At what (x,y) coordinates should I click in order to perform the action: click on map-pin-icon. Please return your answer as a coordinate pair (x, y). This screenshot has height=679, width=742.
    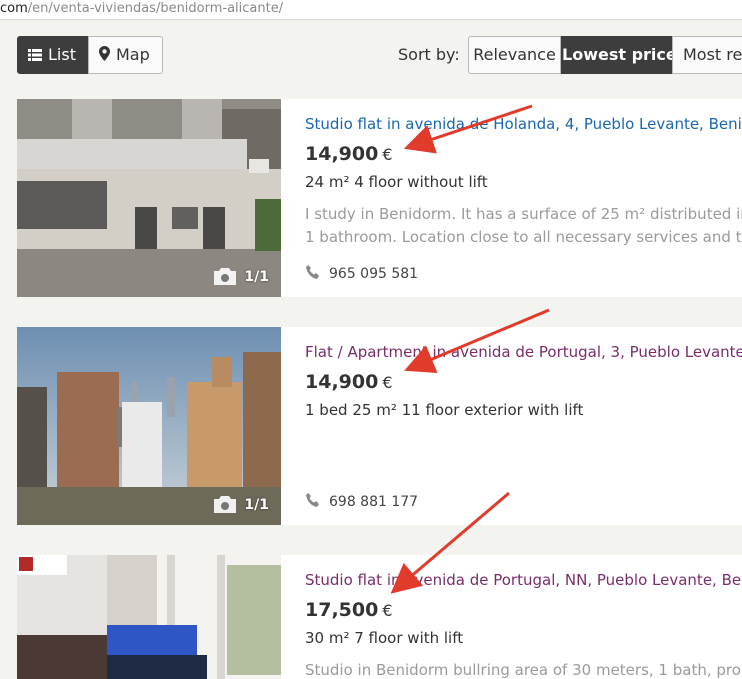
    Looking at the image, I should click on (104, 56).